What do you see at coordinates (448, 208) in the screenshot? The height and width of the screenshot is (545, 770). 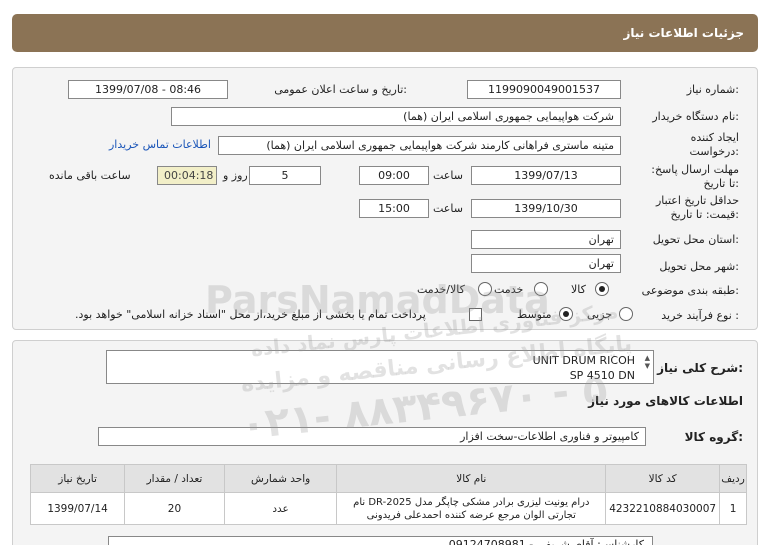 I see `validity-time-label: ساعت` at bounding box center [448, 208].